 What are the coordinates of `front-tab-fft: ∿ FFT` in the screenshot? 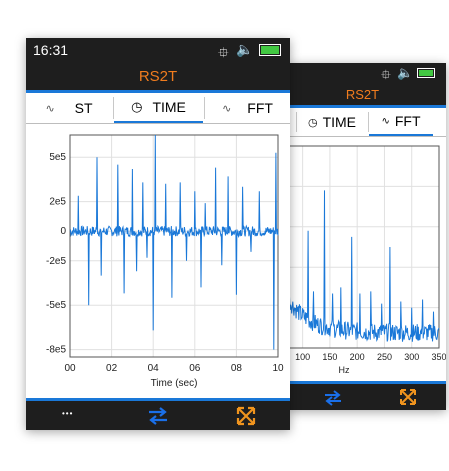 It's located at (247, 108).